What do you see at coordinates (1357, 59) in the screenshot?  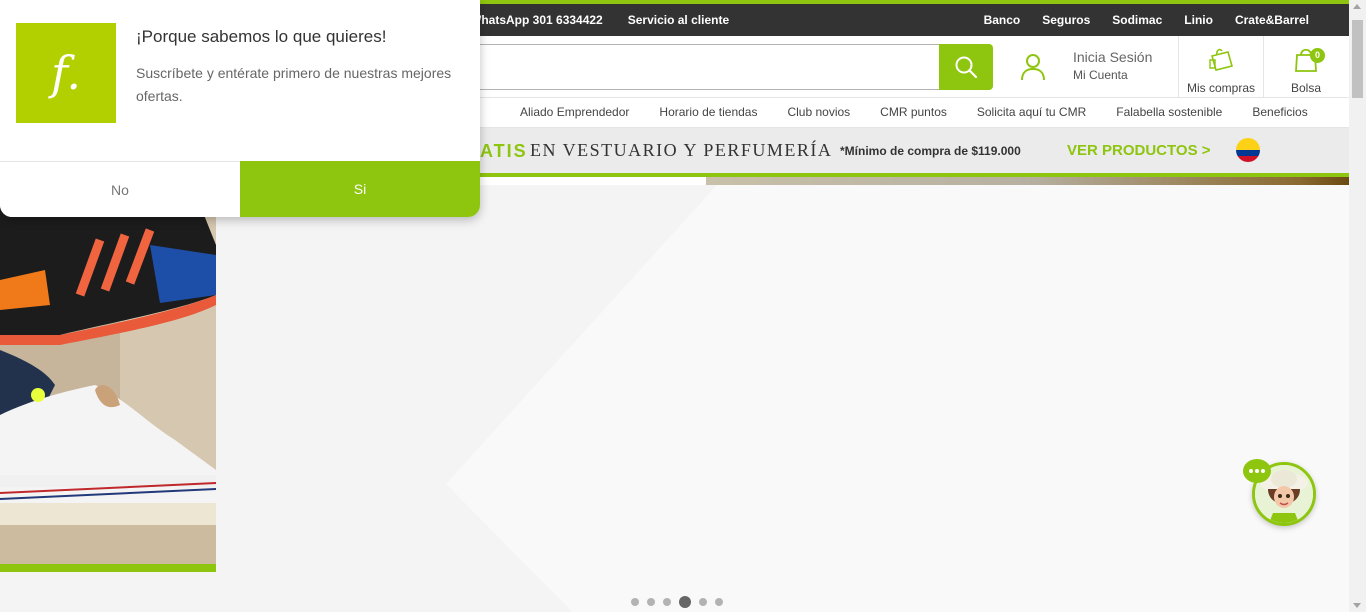 I see `scrollbar-thumb` at bounding box center [1357, 59].